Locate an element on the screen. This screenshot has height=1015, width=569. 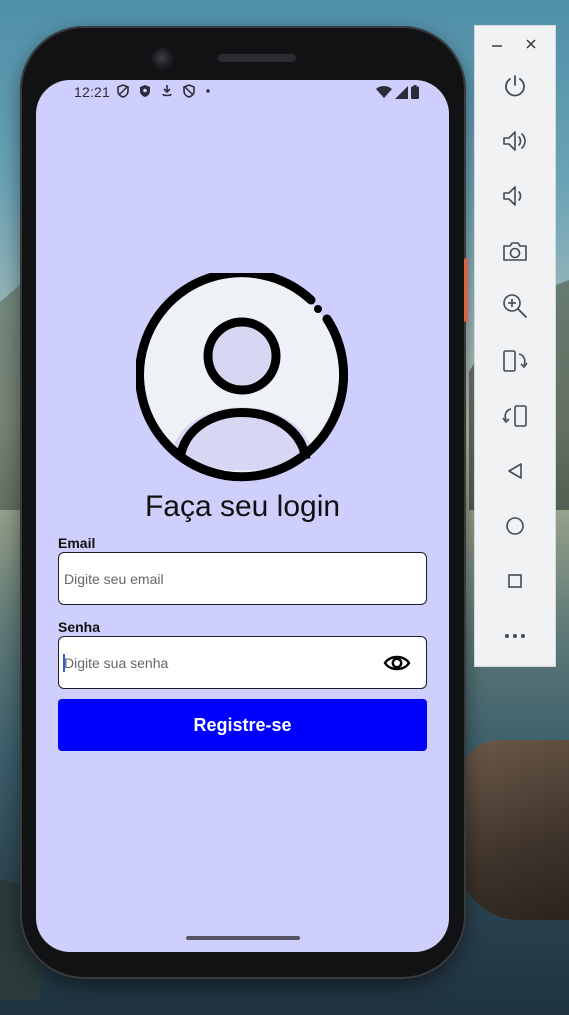
volume-up-icon is located at coordinates (514, 141).